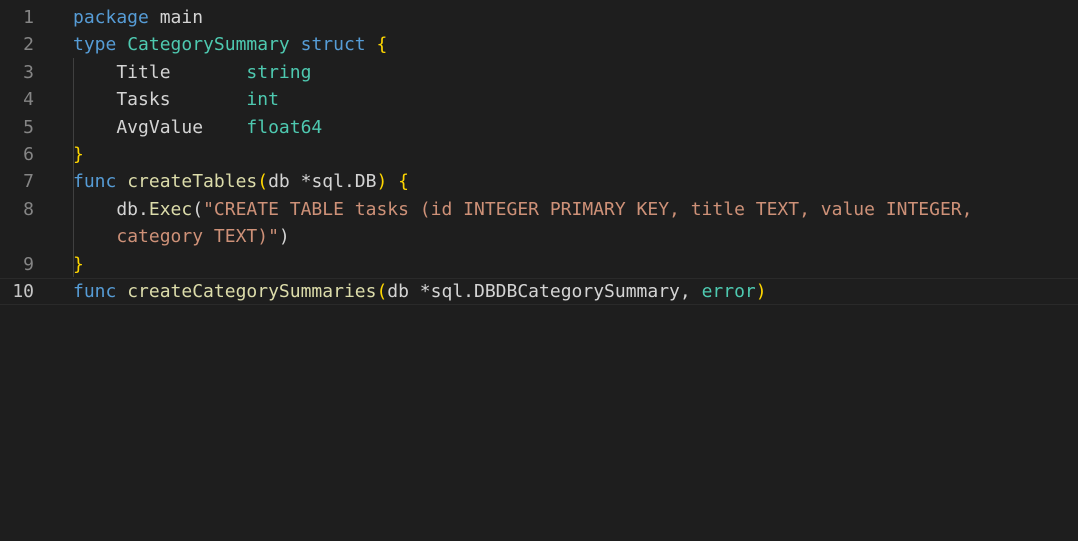 The image size is (1078, 541). Describe the element at coordinates (111, 17) in the screenshot. I see `code-token: package` at that location.